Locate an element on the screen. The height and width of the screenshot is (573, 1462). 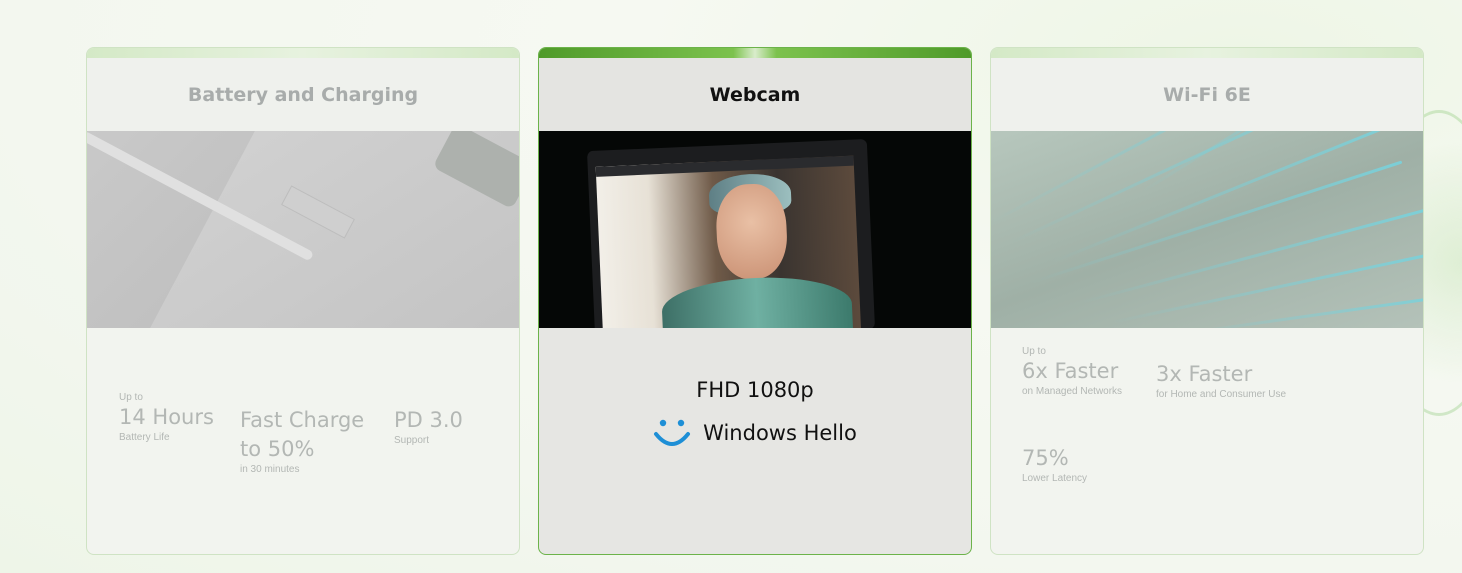
battery-image is located at coordinates (303, 229).